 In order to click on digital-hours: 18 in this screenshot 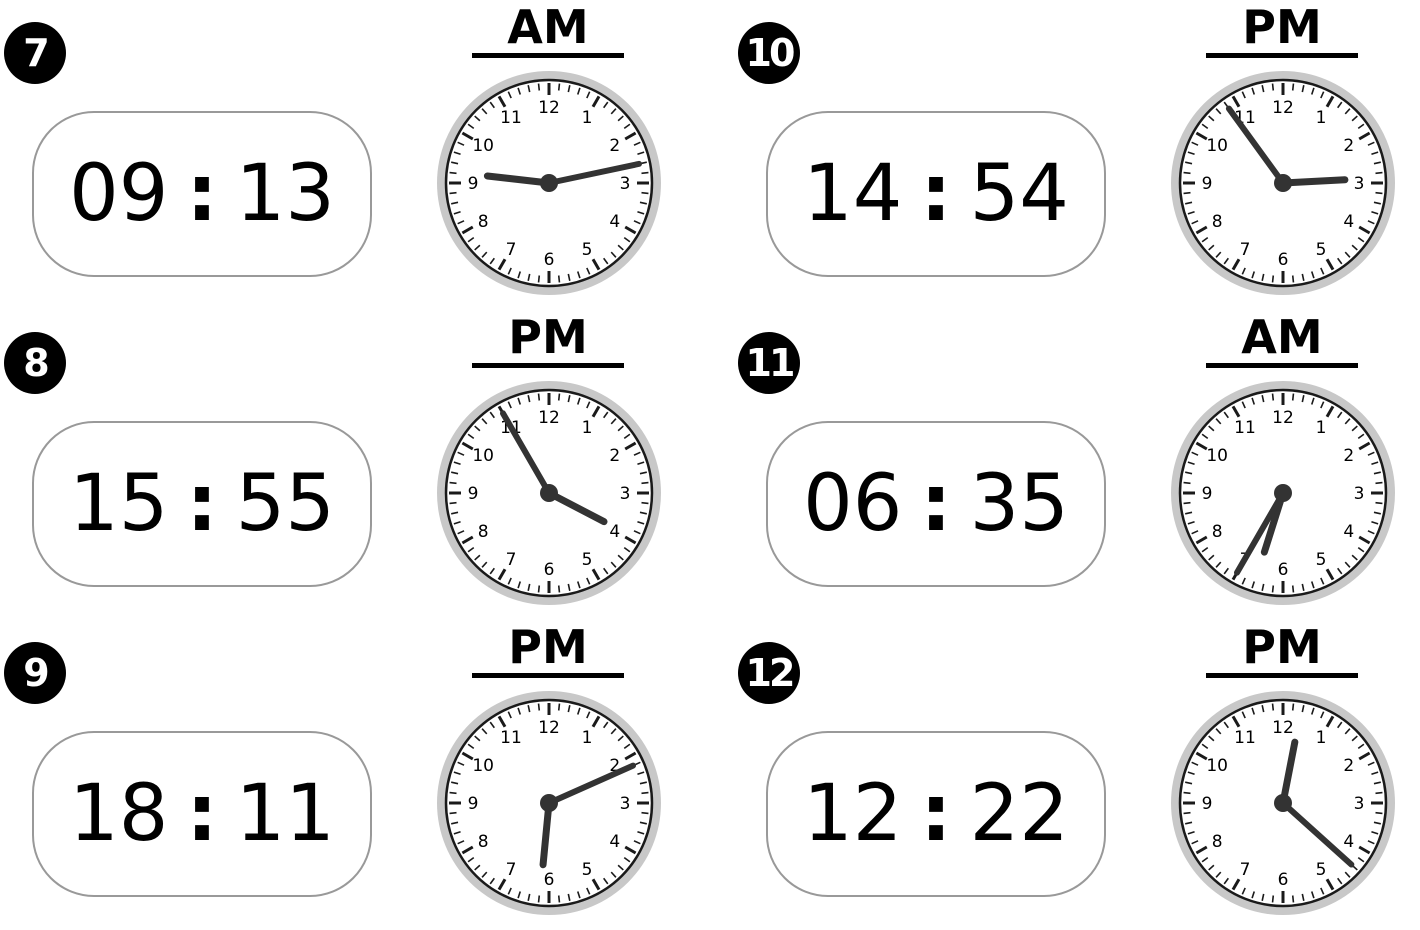, I will do `click(119, 814)`.